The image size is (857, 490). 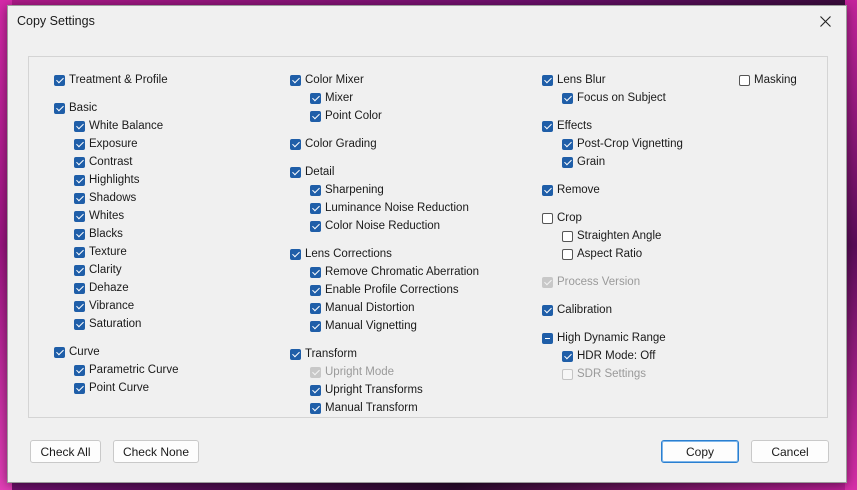 I want to click on color-noise-reduction-checkbox, so click(x=315, y=226).